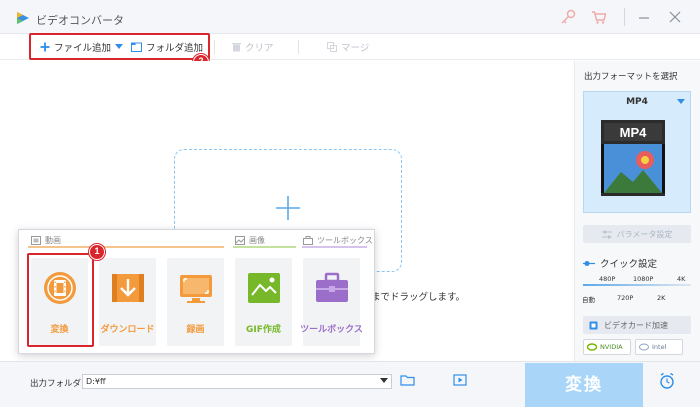 Image resolution: width=700 pixels, height=407 pixels. Describe the element at coordinates (624, 17) in the screenshot. I see `titlebar-divider` at that location.